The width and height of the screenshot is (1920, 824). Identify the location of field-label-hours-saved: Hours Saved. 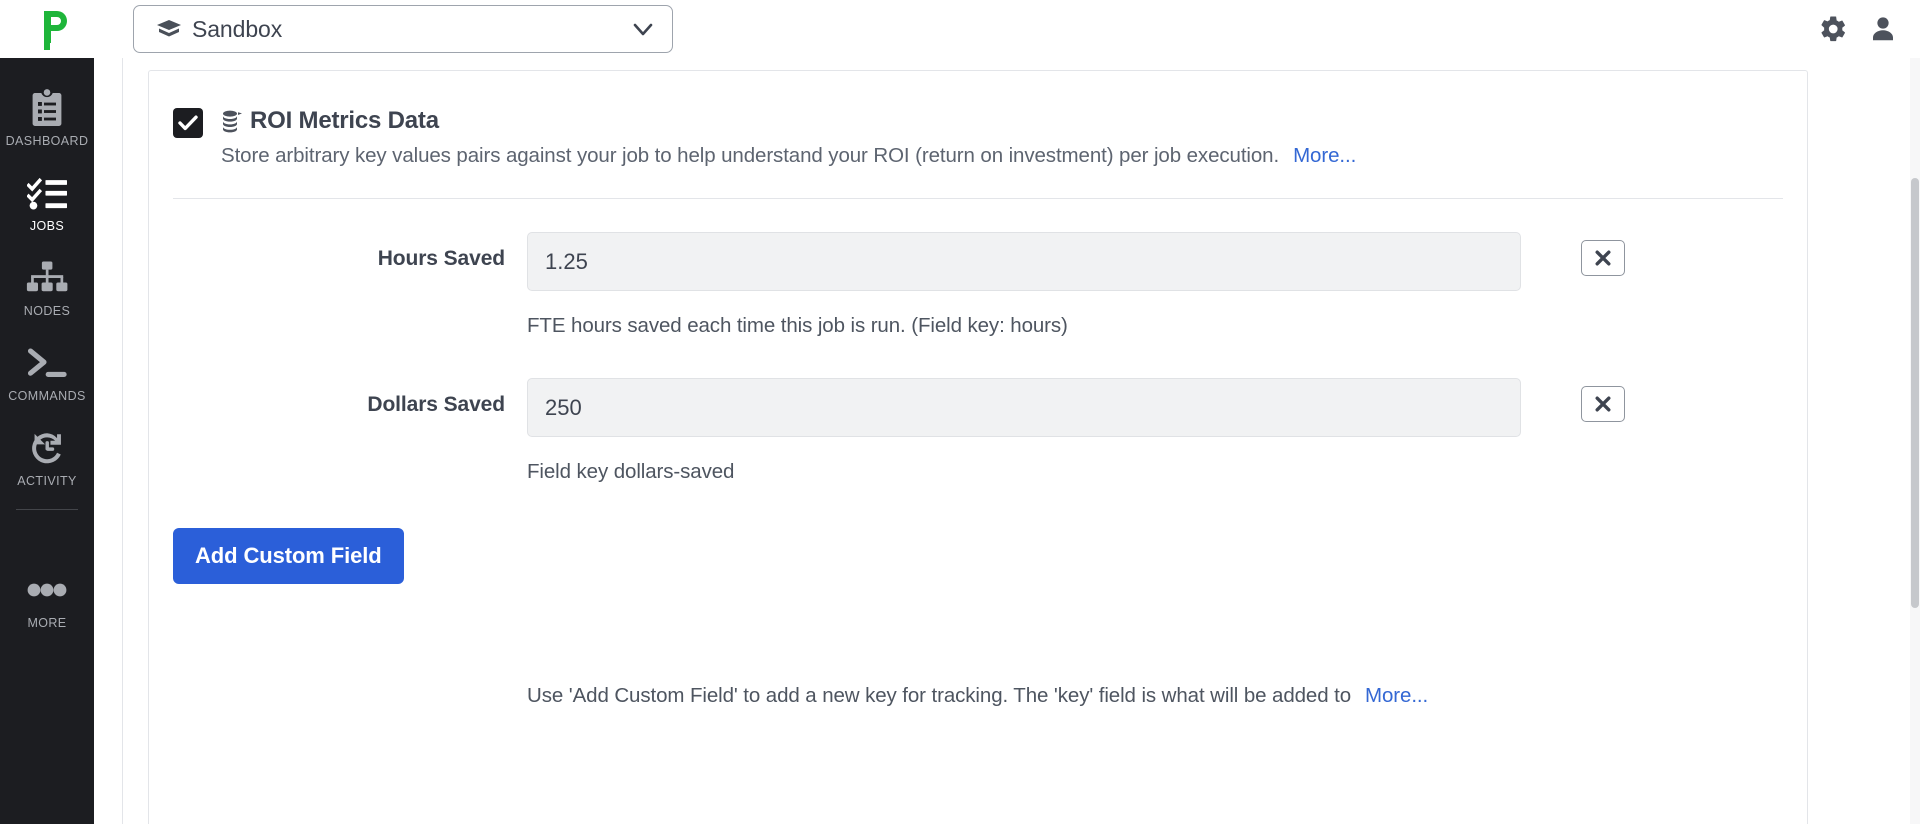
(441, 258).